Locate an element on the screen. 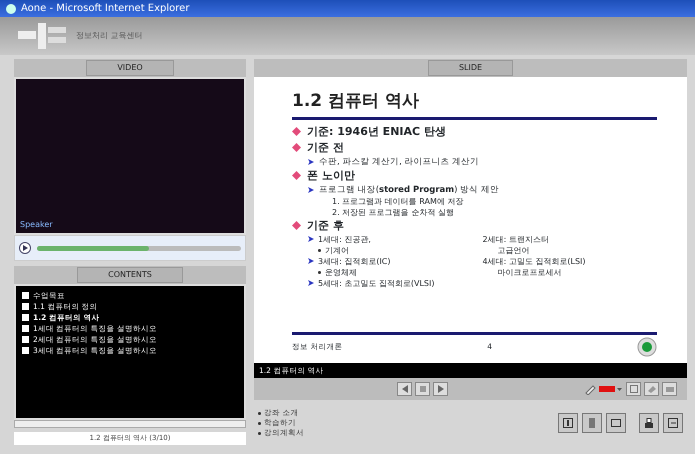 The width and height of the screenshot is (695, 454). slide-tab: SLIDE is located at coordinates (471, 68).